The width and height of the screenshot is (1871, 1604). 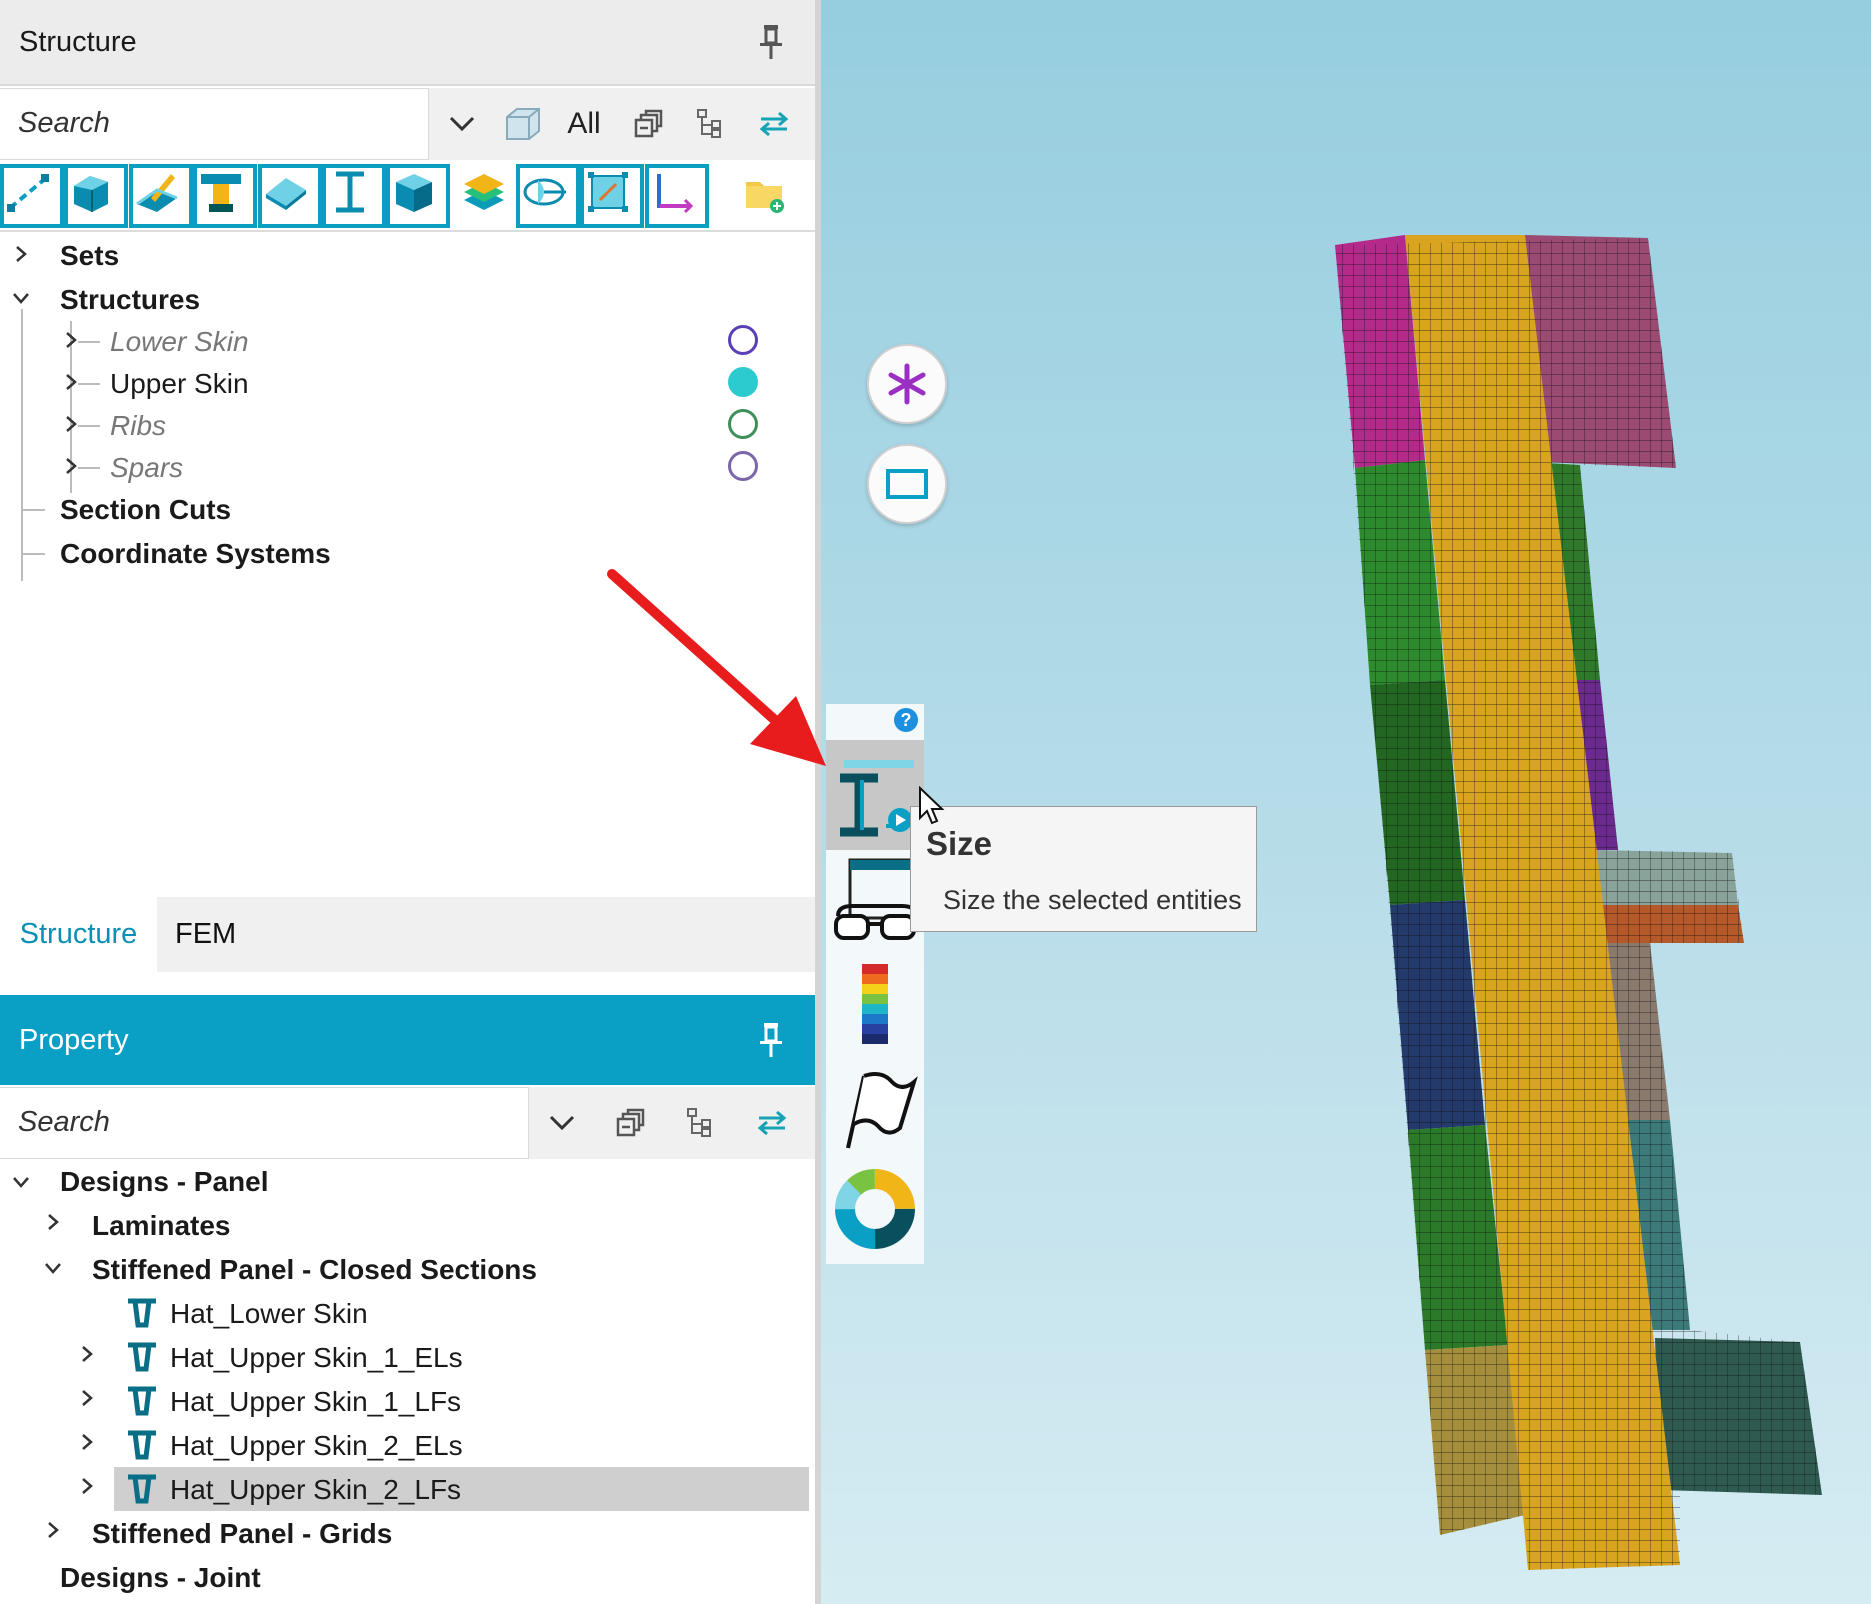 I want to click on beam-filter-icon, so click(x=354, y=196).